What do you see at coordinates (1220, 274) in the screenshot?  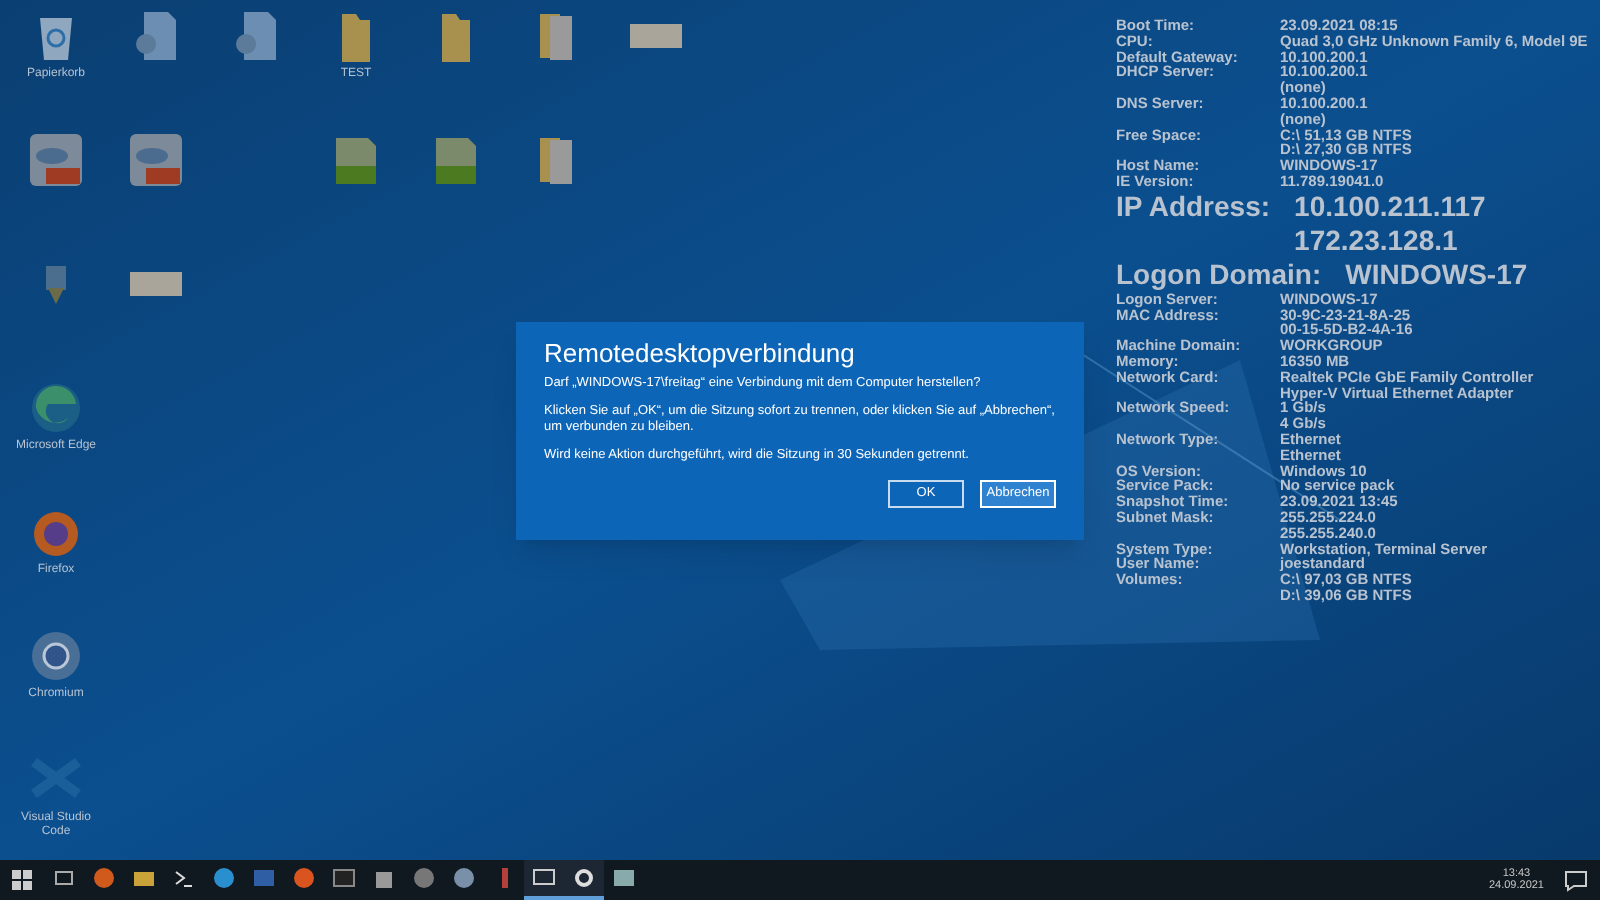 I see `info-label: Logon Domain:` at bounding box center [1220, 274].